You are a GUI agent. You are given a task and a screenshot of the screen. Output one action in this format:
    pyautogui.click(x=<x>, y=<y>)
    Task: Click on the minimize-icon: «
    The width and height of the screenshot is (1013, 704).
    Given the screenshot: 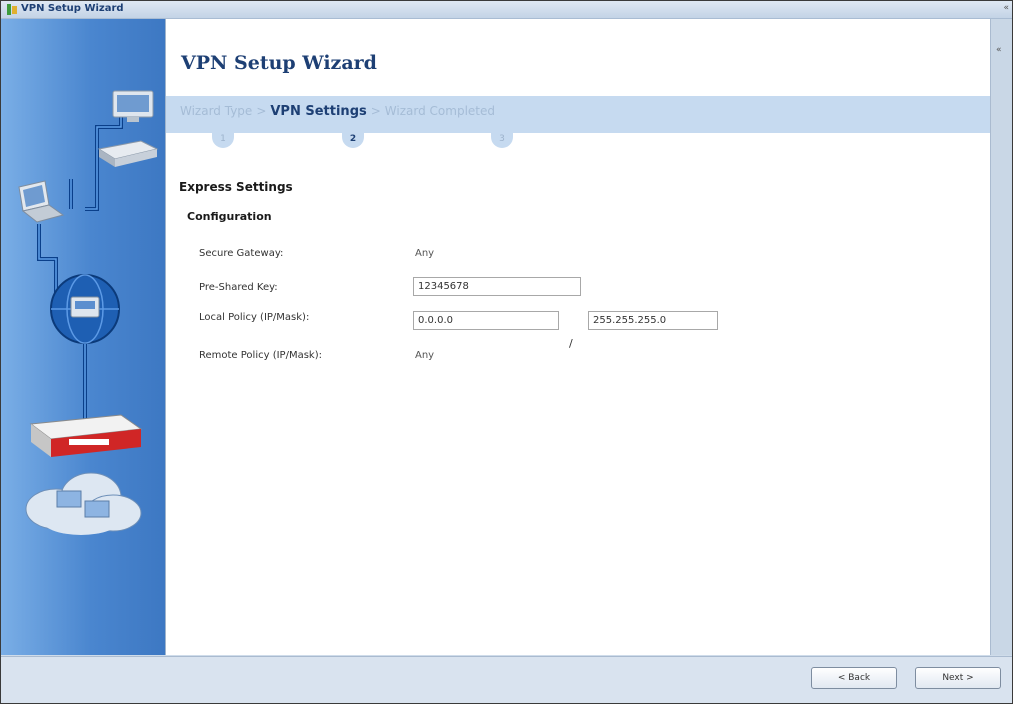 What is the action you would take?
    pyautogui.click(x=1006, y=8)
    